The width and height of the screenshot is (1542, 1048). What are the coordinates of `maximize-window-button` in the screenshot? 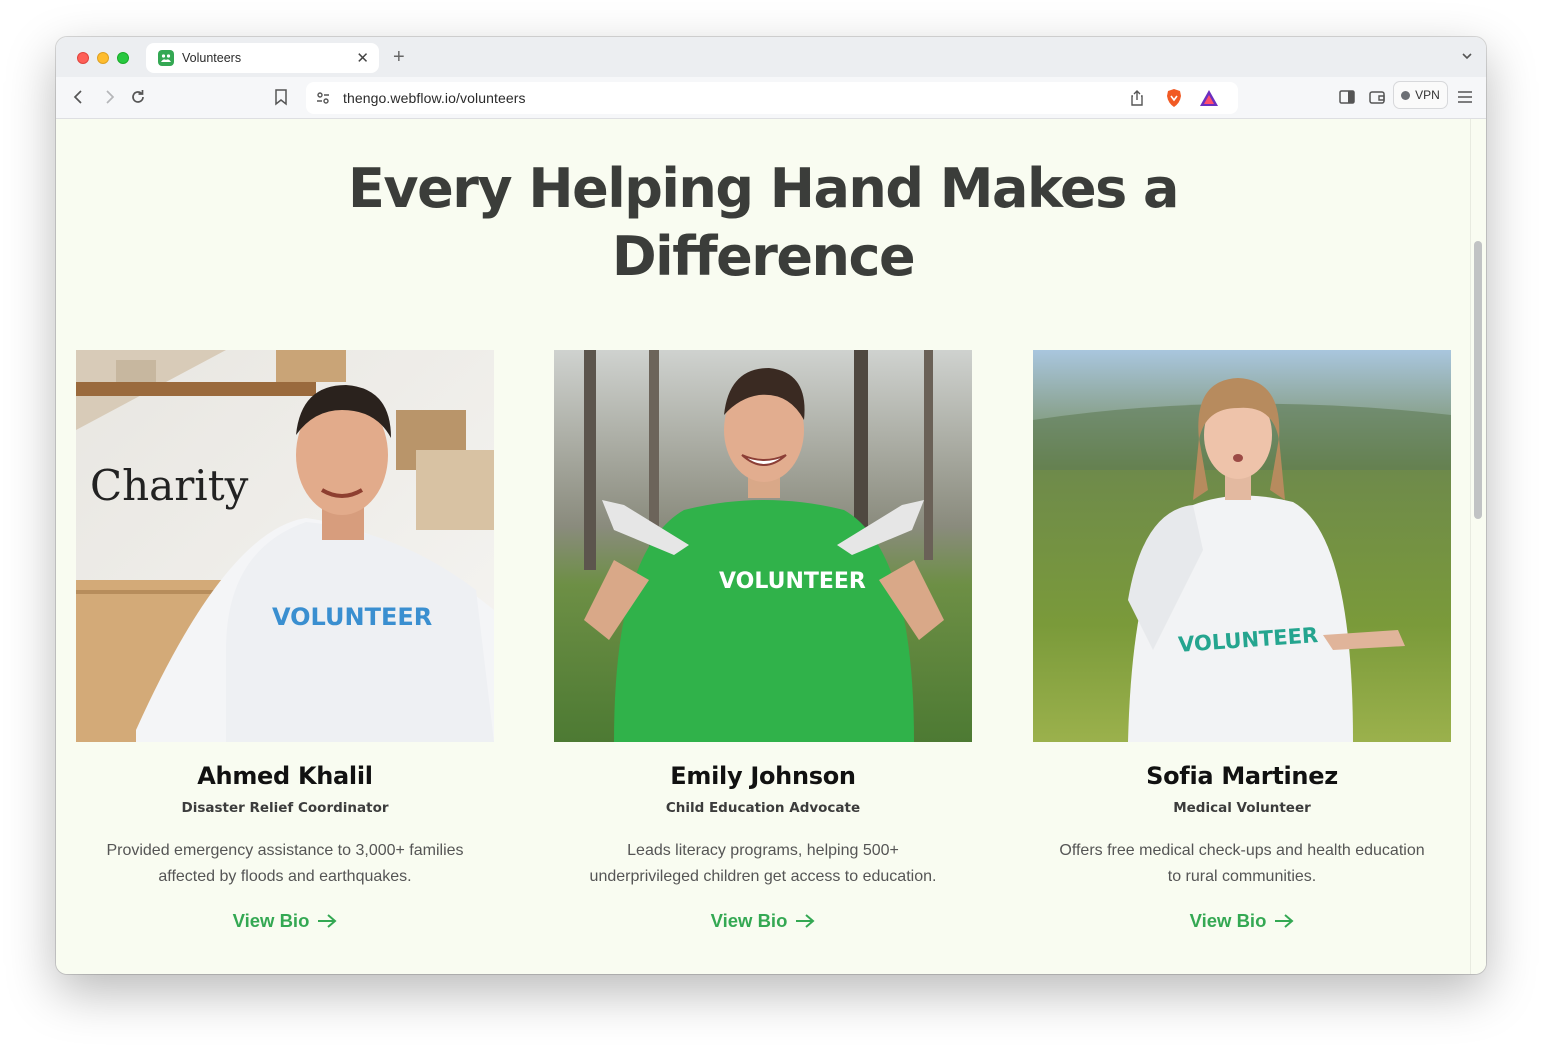 It's located at (123, 58).